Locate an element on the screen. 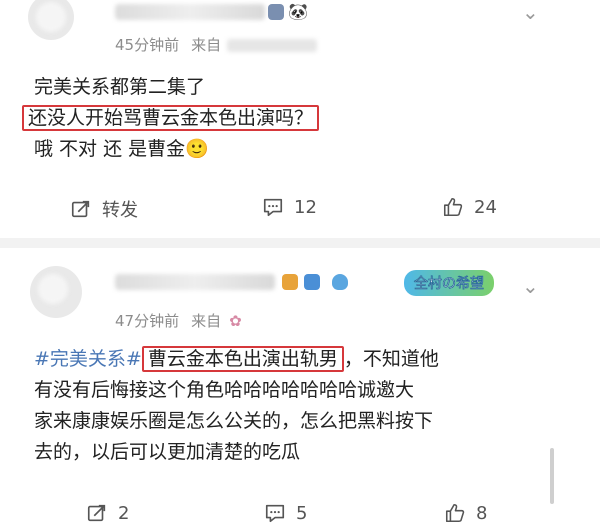 This screenshot has height=532, width=600. post-time: 47分钟前 is located at coordinates (147, 321).